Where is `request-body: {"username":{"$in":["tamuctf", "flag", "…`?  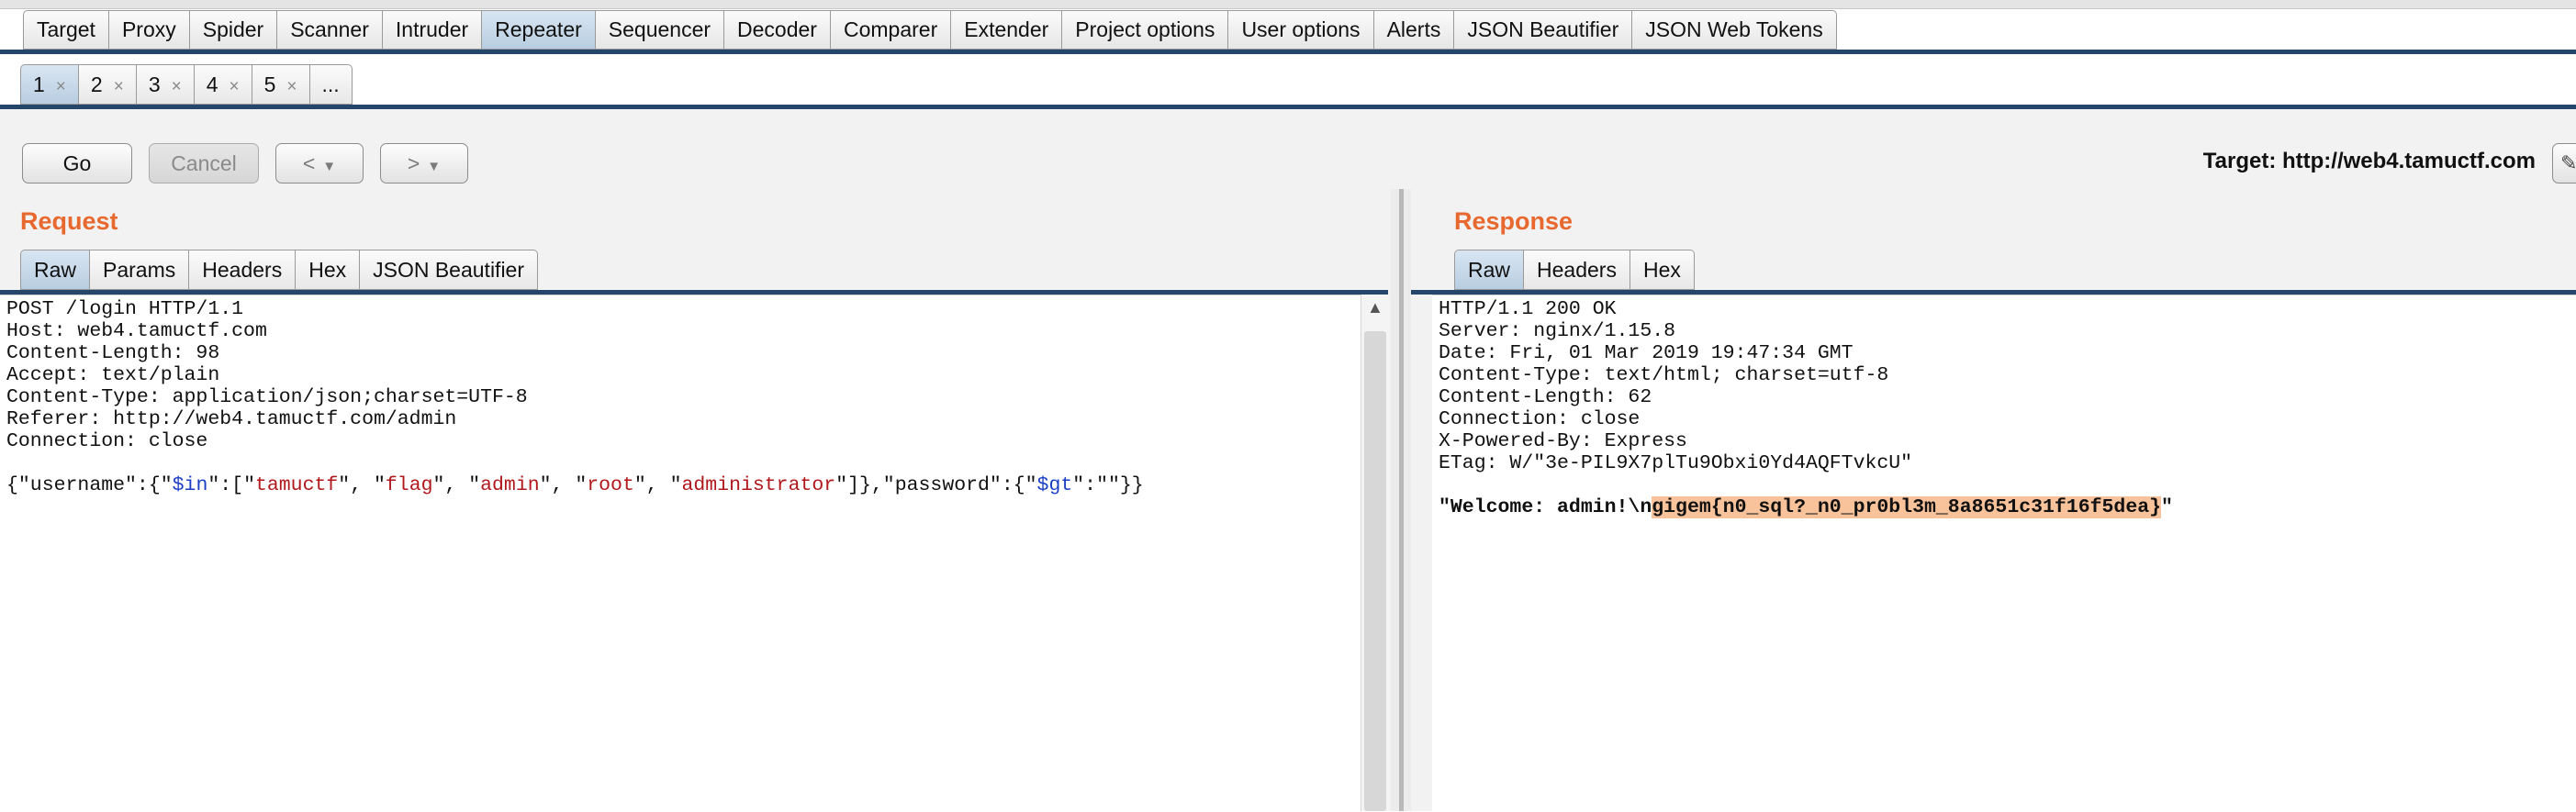 request-body: {"username":{"$in":["tamuctf", "flag", "… is located at coordinates (575, 485).